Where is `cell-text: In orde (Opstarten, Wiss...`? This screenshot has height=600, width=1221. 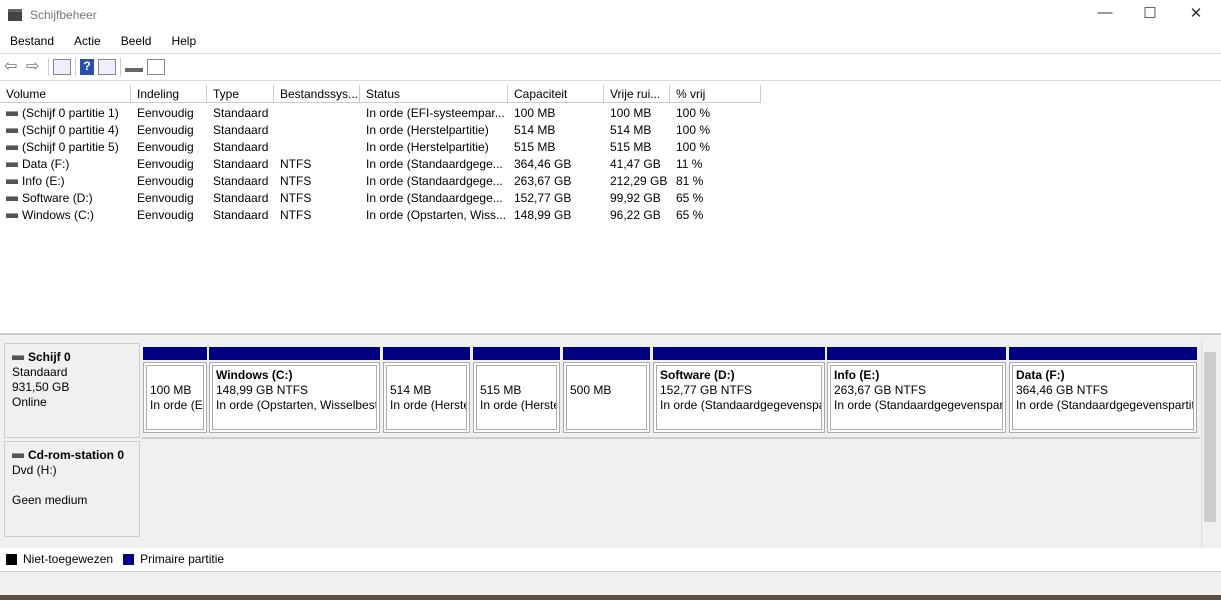
cell-text: In orde (Opstarten, Wiss... is located at coordinates (436, 214).